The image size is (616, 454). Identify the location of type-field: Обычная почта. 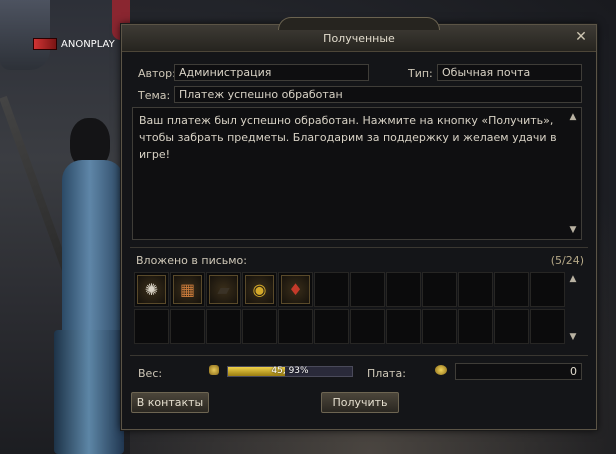
(509, 72).